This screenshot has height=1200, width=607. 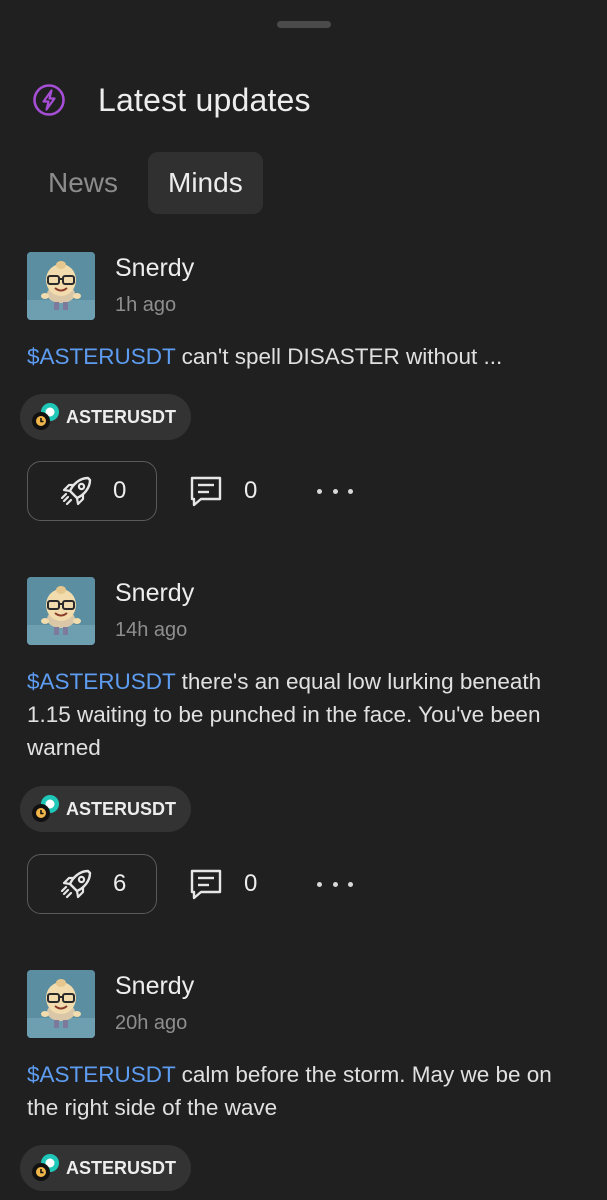 I want to click on tab-news: News, so click(x=83, y=183).